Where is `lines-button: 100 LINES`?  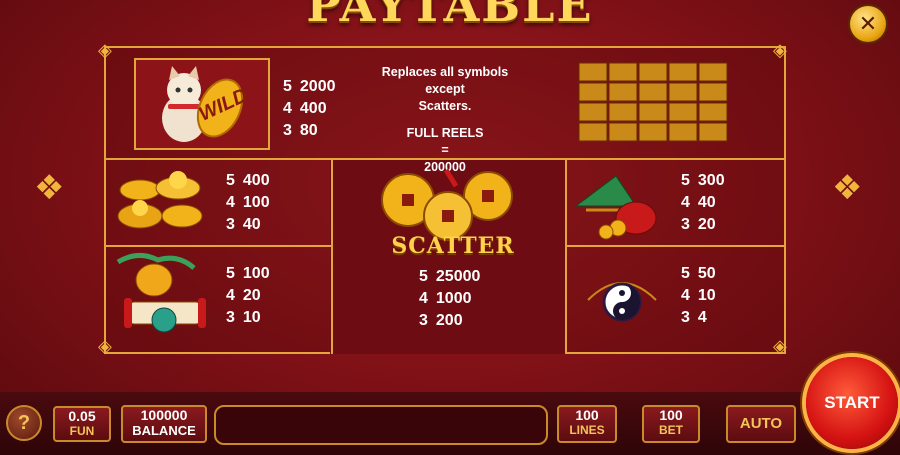
lines-button: 100 LINES is located at coordinates (587, 424).